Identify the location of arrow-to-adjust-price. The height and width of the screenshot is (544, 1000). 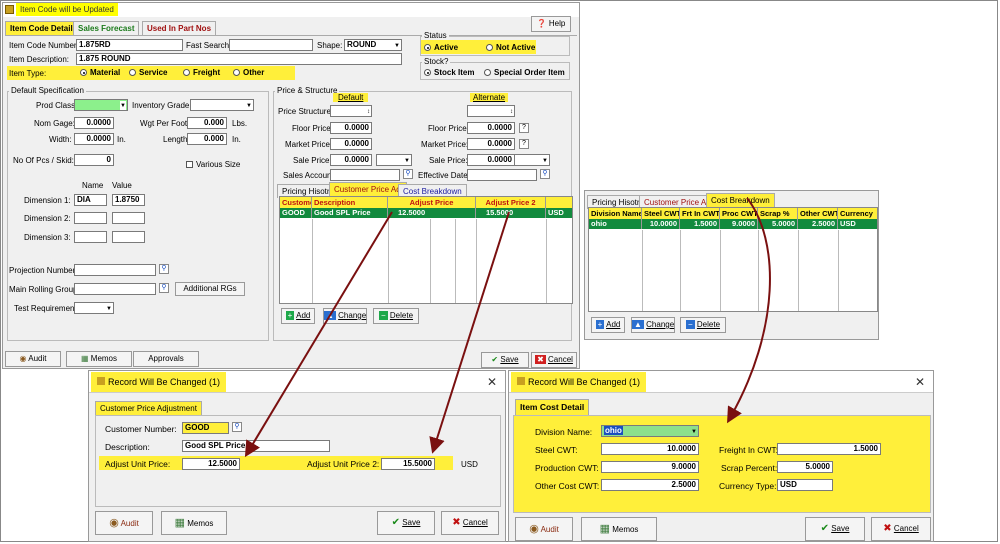
(318, 334).